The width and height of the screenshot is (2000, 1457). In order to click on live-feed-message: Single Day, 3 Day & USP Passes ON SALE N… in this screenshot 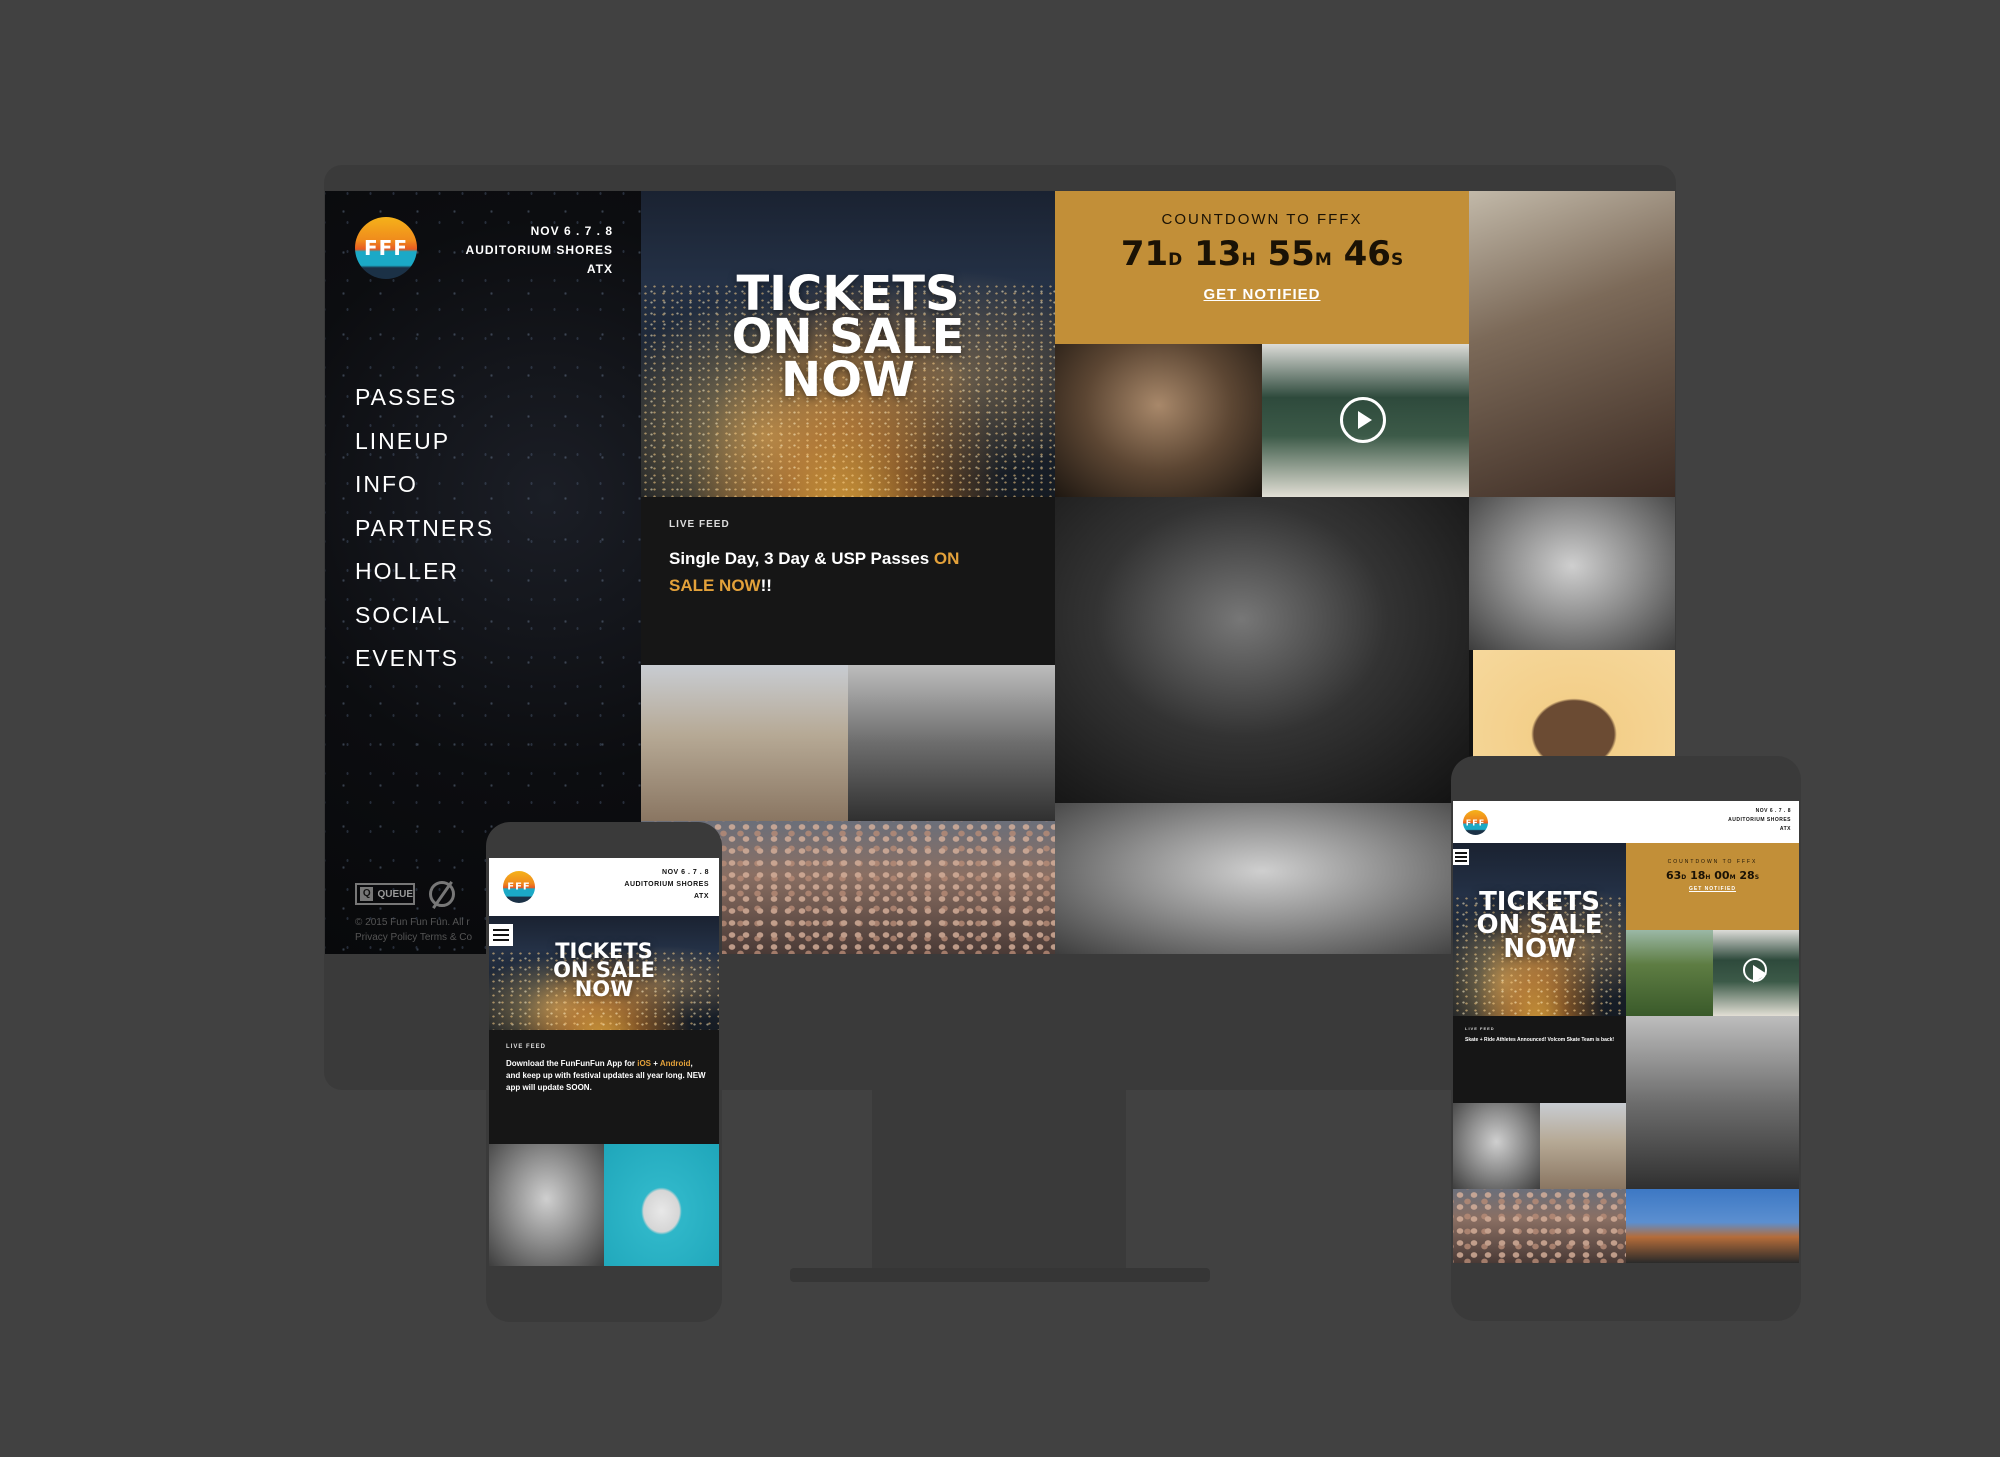, I will do `click(839, 572)`.